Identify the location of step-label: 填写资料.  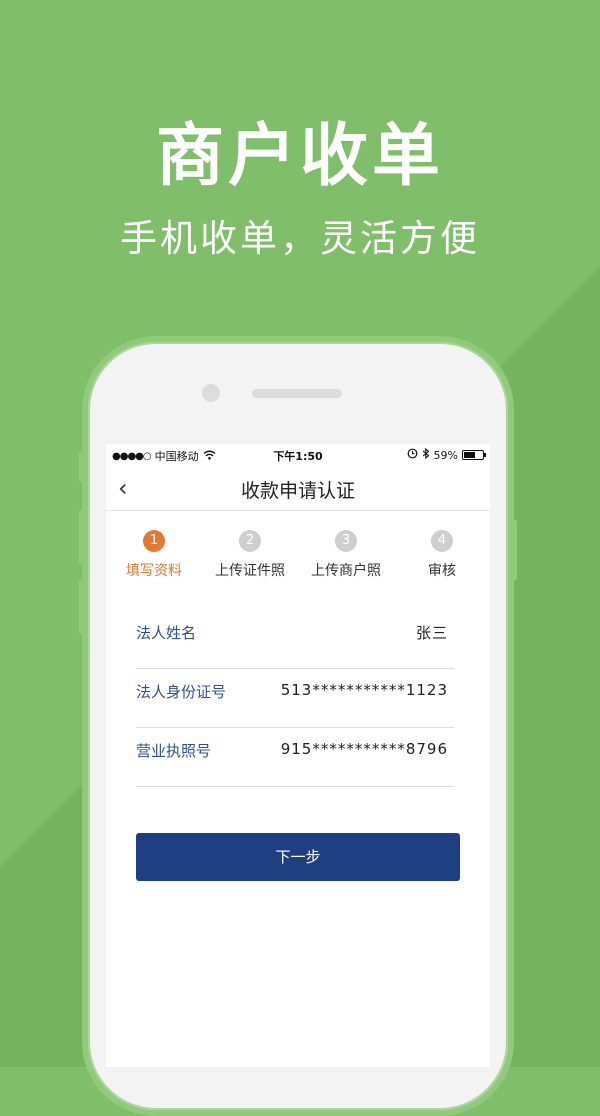
(154, 571).